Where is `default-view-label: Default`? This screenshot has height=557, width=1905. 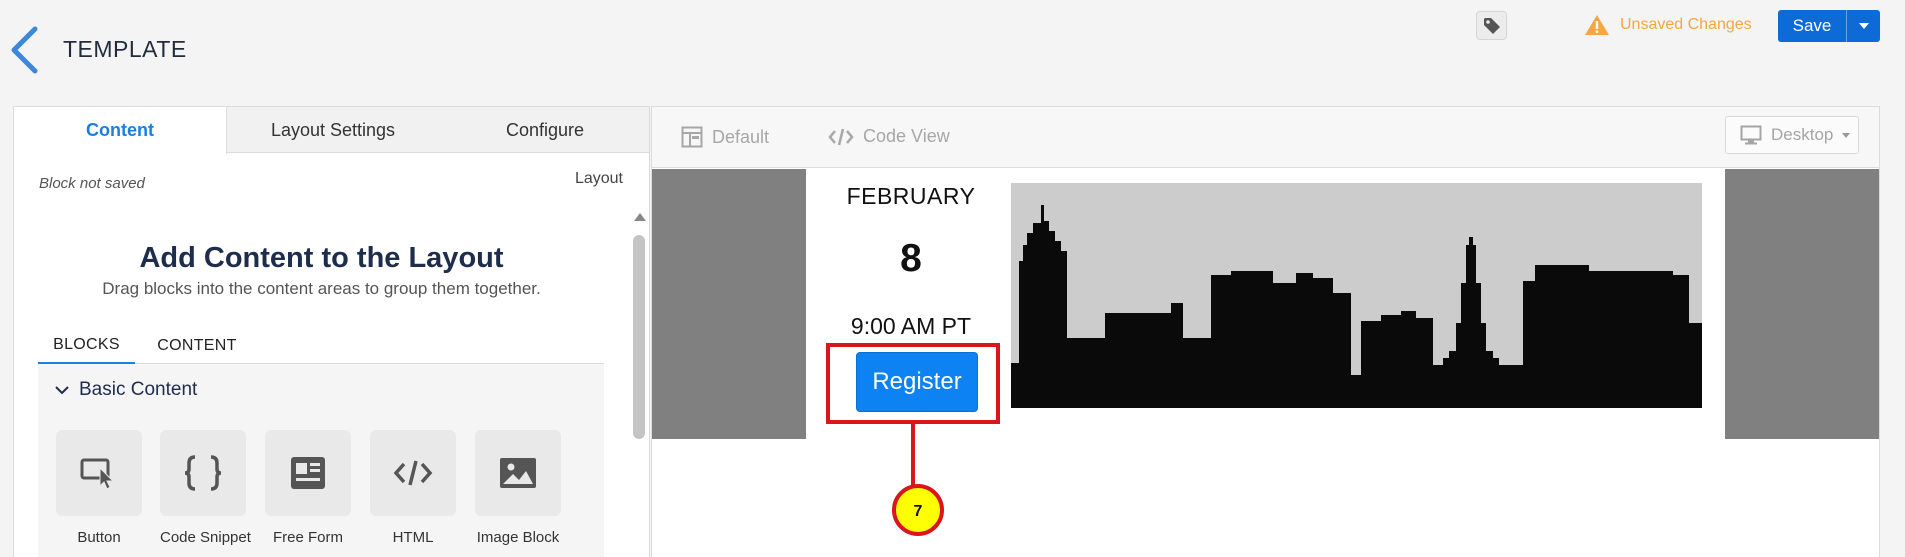 default-view-label: Default is located at coordinates (741, 136).